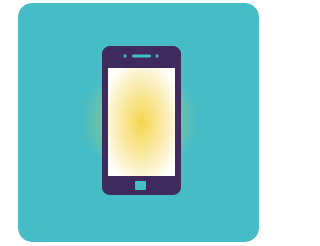 The width and height of the screenshot is (320, 246). I want to click on phone-screen, so click(141, 122).